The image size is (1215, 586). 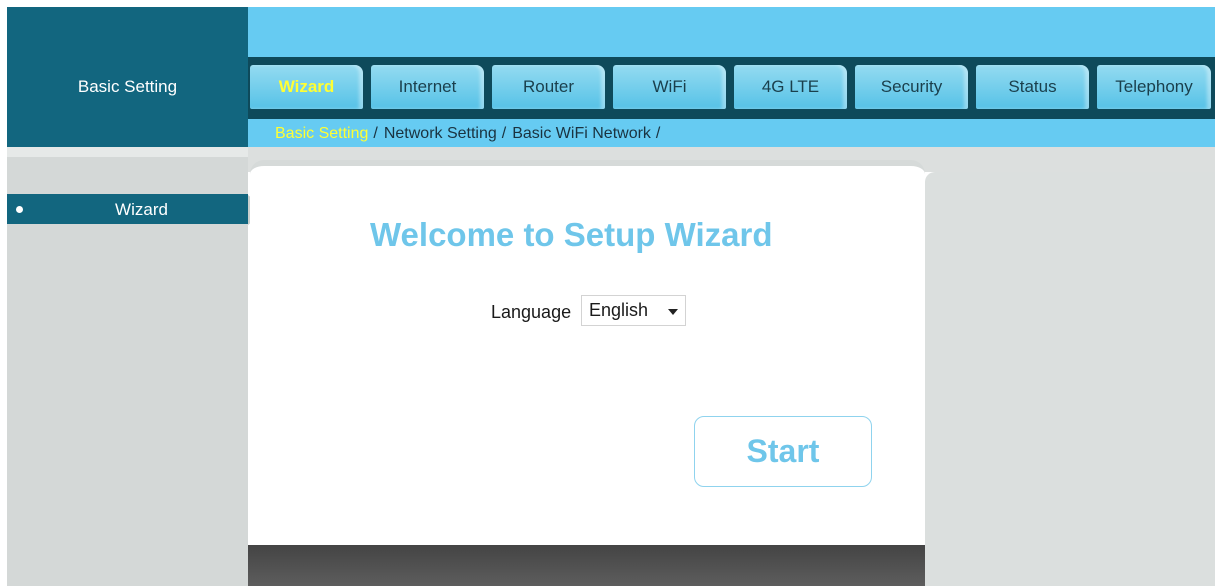 I want to click on breadcrumb-basic-setting: Basic Setting, so click(x=321, y=133).